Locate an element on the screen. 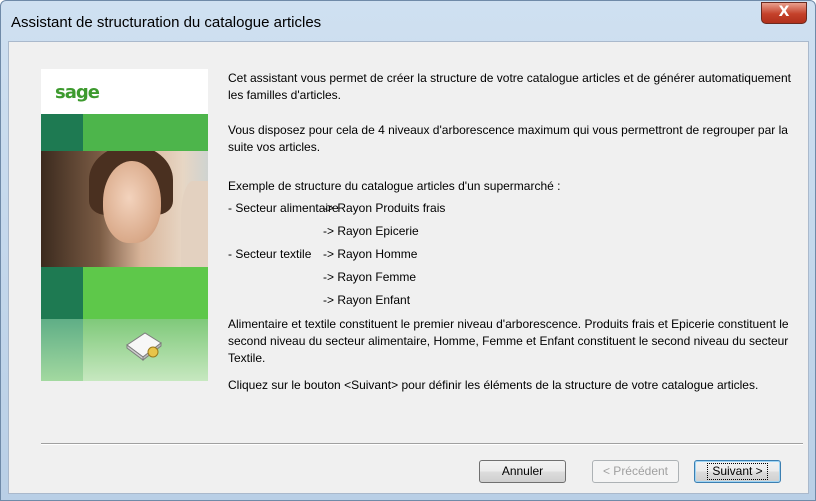 This screenshot has width=816, height=501. side-banner: sage is located at coordinates (124, 225).